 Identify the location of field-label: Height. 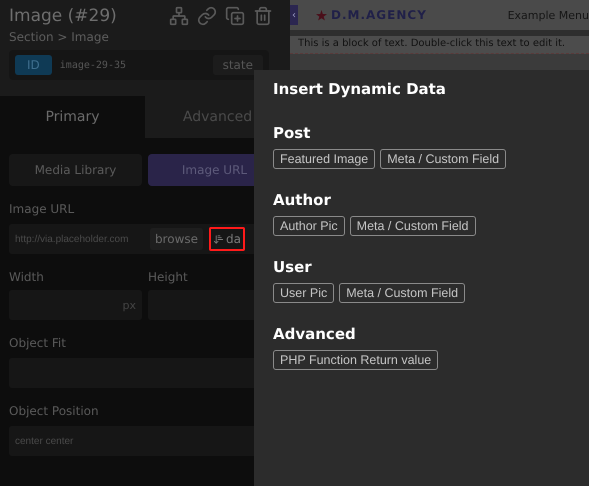
(168, 277).